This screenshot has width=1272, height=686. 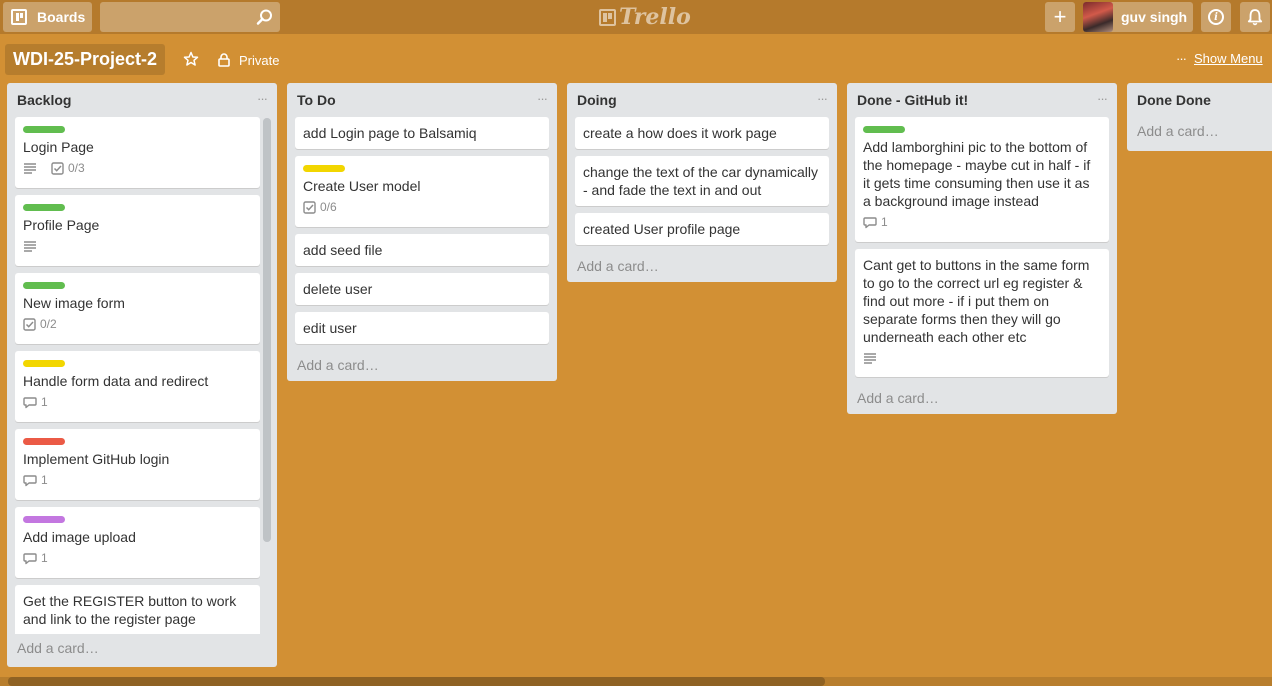 What do you see at coordinates (328, 207) in the screenshot?
I see `checklist-count: 0/6` at bounding box center [328, 207].